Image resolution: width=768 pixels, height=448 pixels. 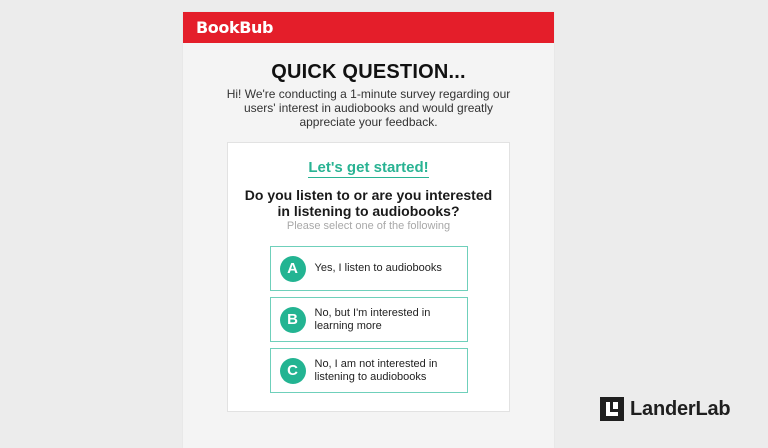 I want to click on get-started-heading: Let's get started!, so click(x=368, y=168).